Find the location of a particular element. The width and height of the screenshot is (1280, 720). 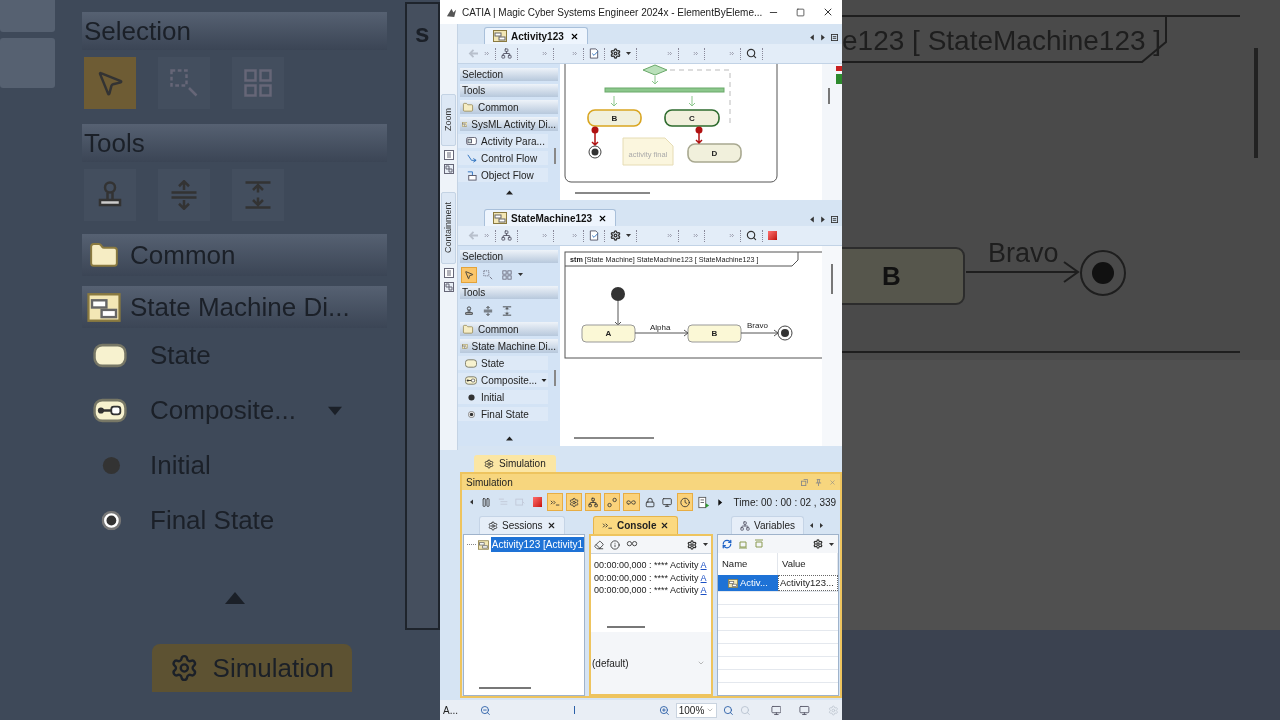

link-icon is located at coordinates (632, 544).